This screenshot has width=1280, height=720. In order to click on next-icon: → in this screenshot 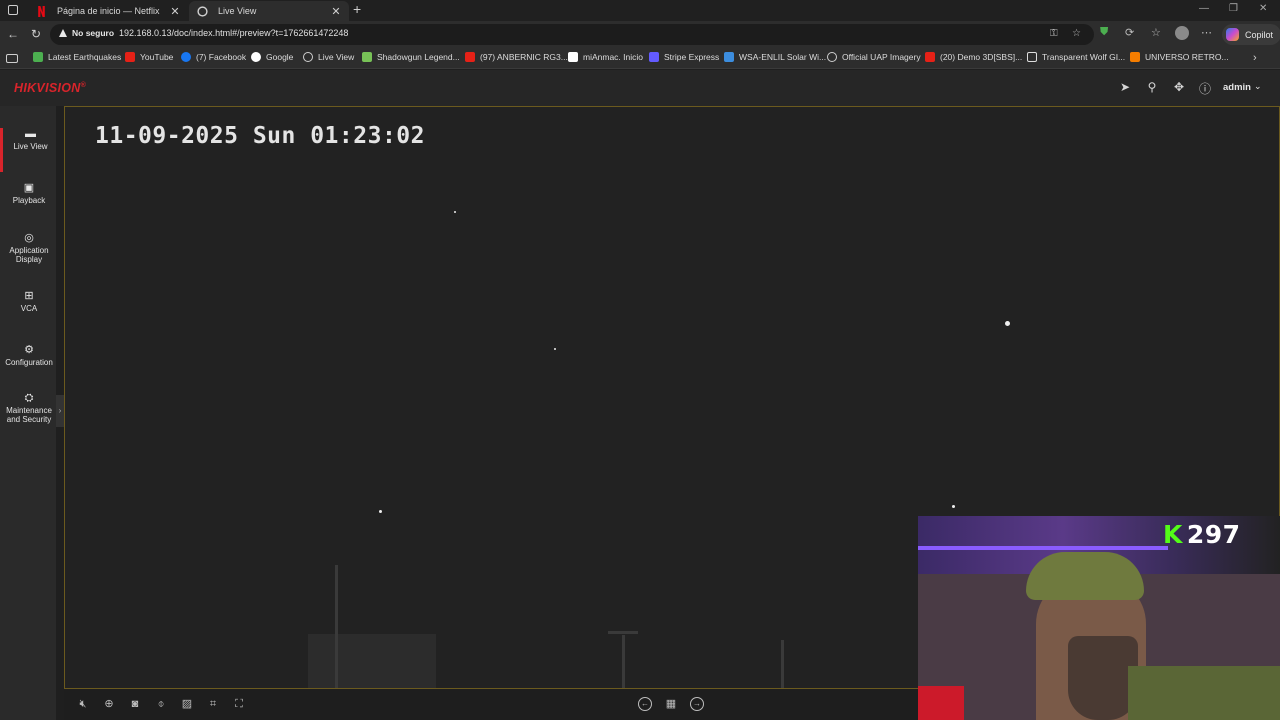, I will do `click(697, 704)`.